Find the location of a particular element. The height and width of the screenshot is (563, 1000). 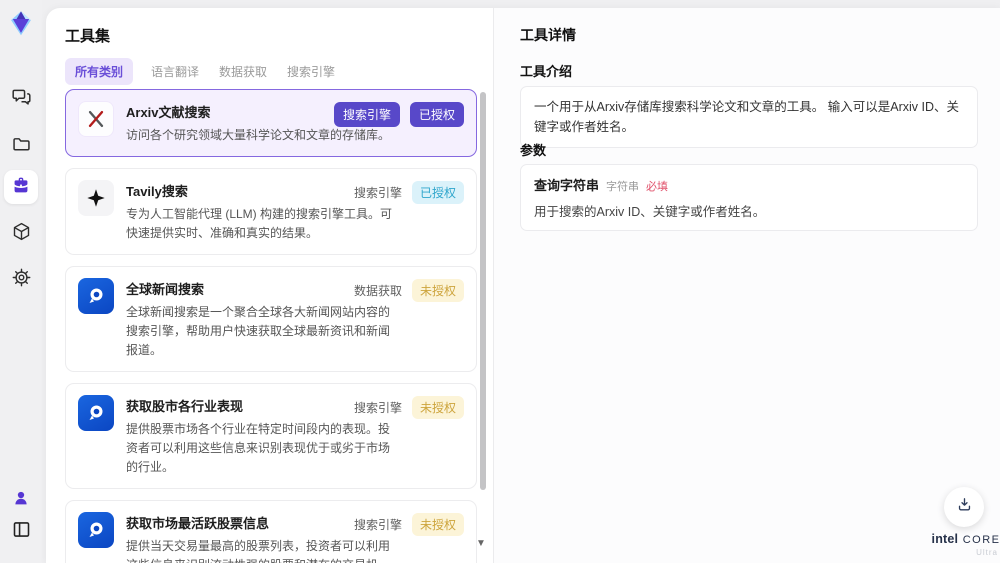

arxiv-logo-icon is located at coordinates (96, 119).